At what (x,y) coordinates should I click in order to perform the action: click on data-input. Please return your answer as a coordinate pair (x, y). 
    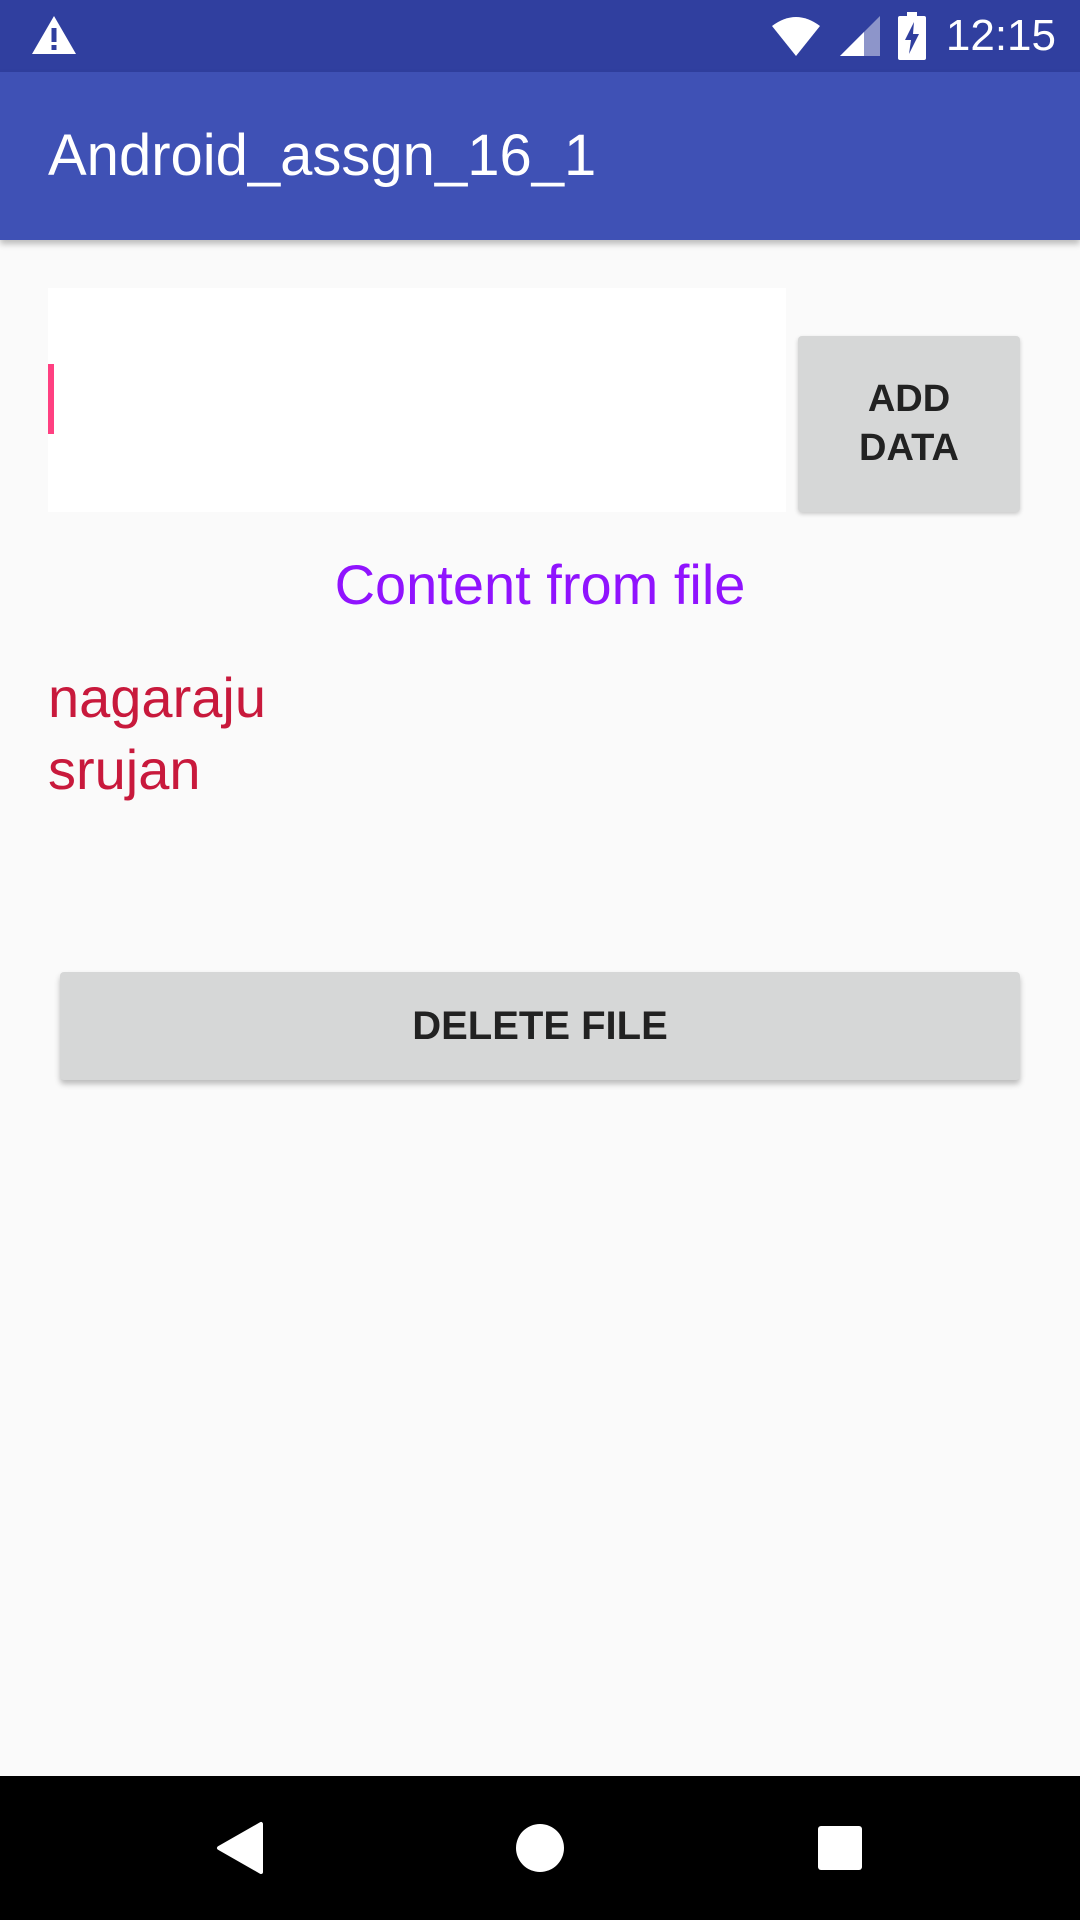
    Looking at the image, I should click on (417, 400).